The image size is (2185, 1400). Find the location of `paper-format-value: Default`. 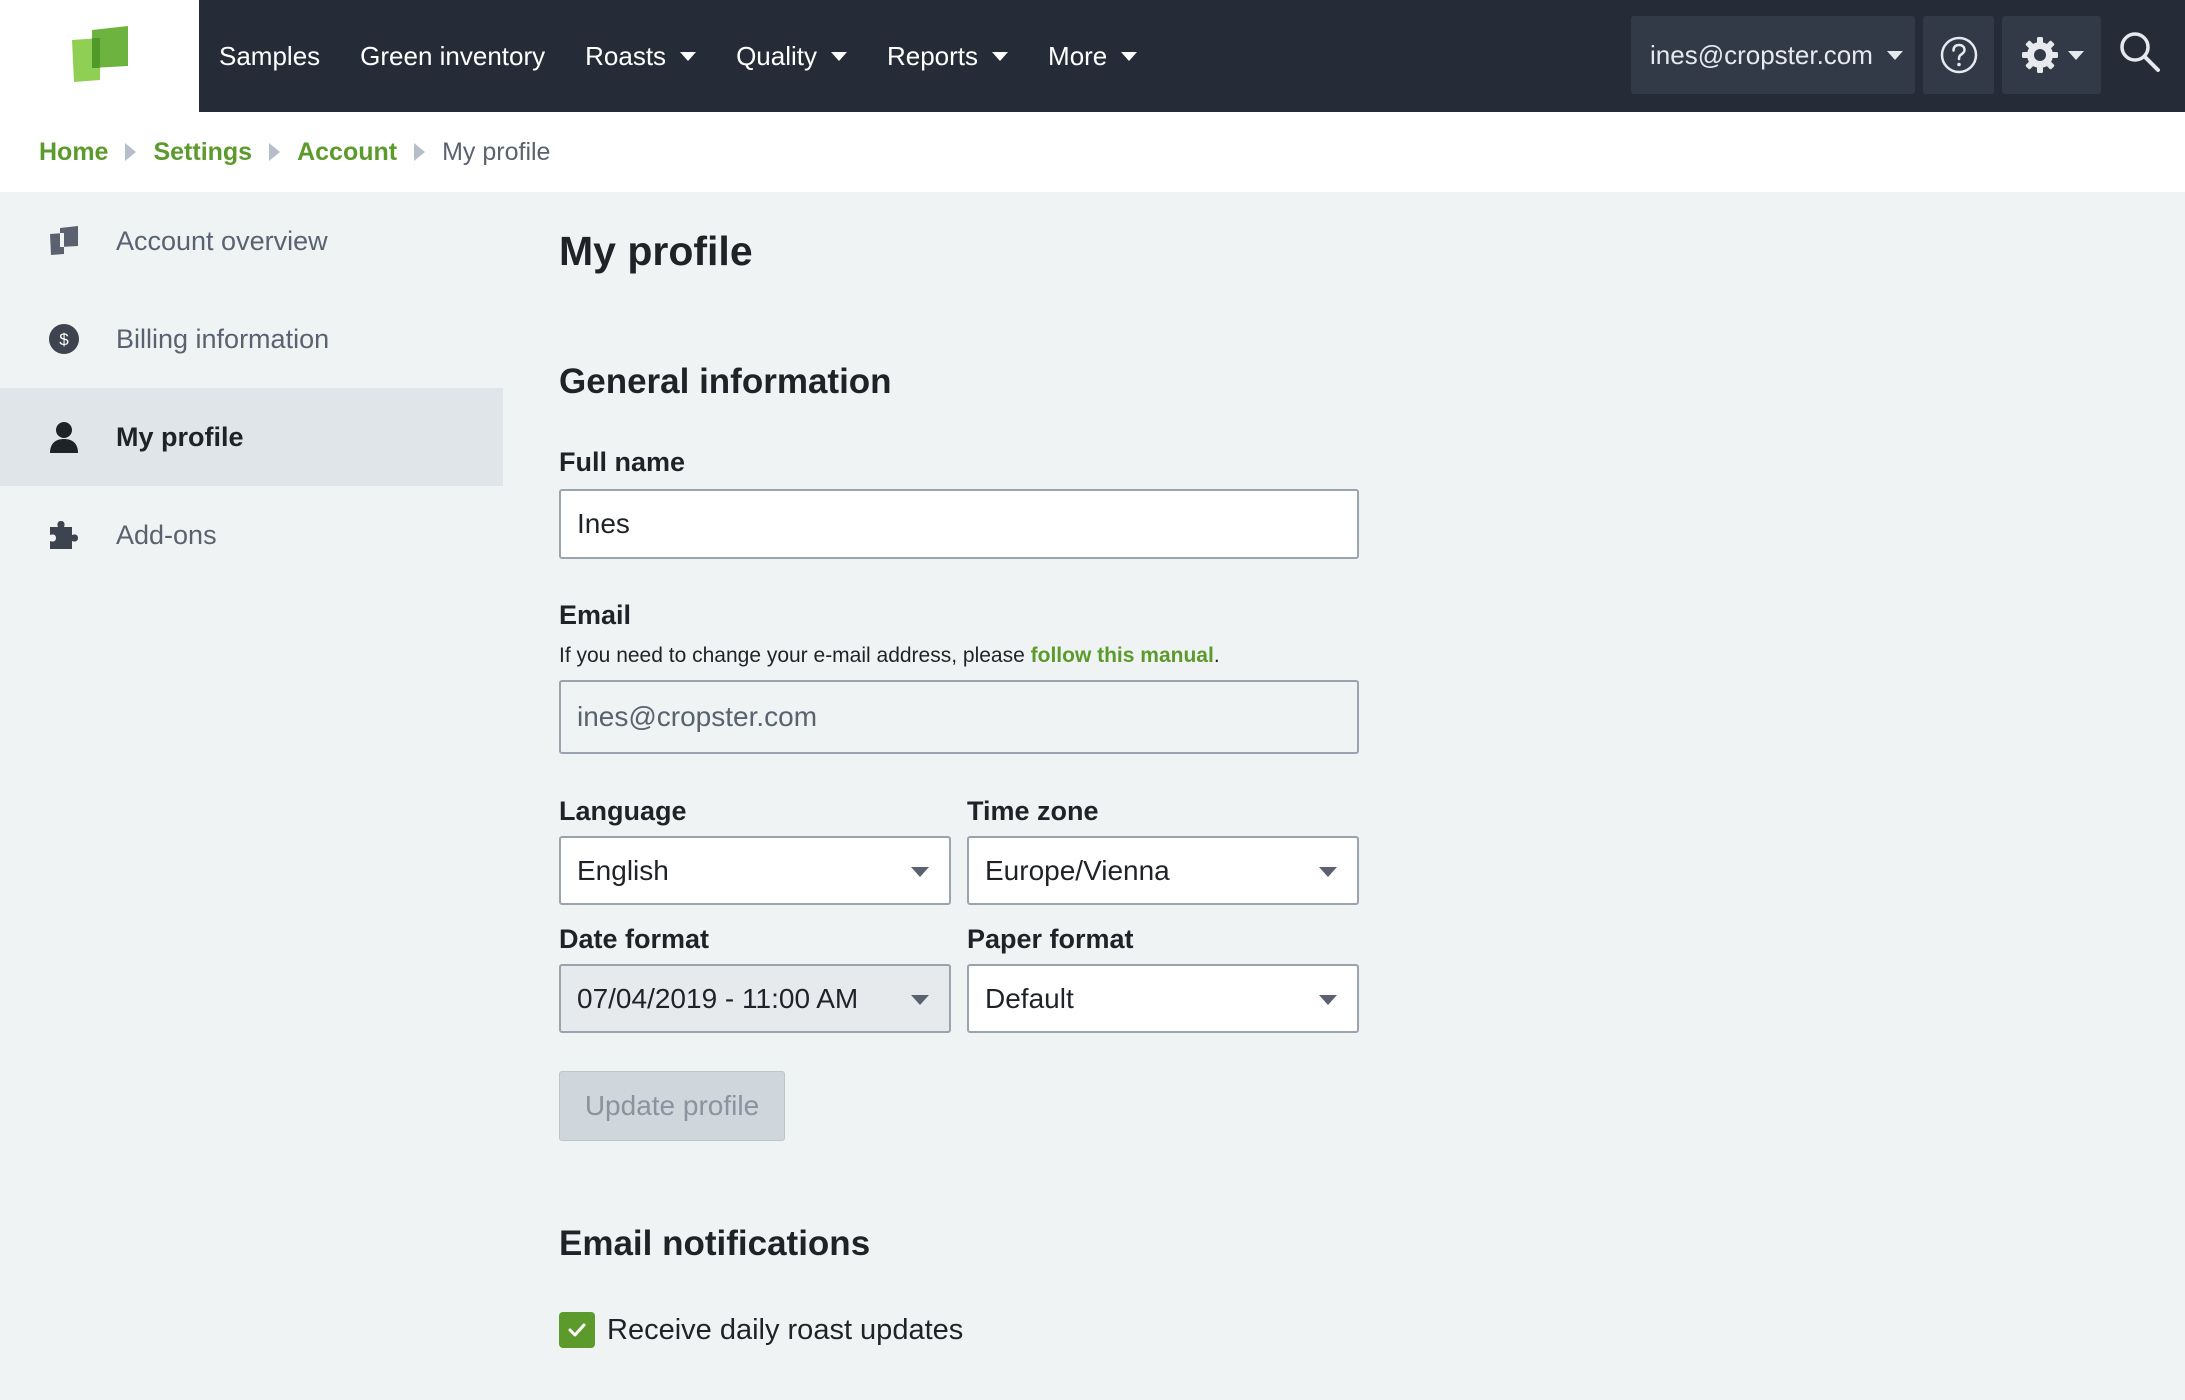

paper-format-value: Default is located at coordinates (1029, 998).